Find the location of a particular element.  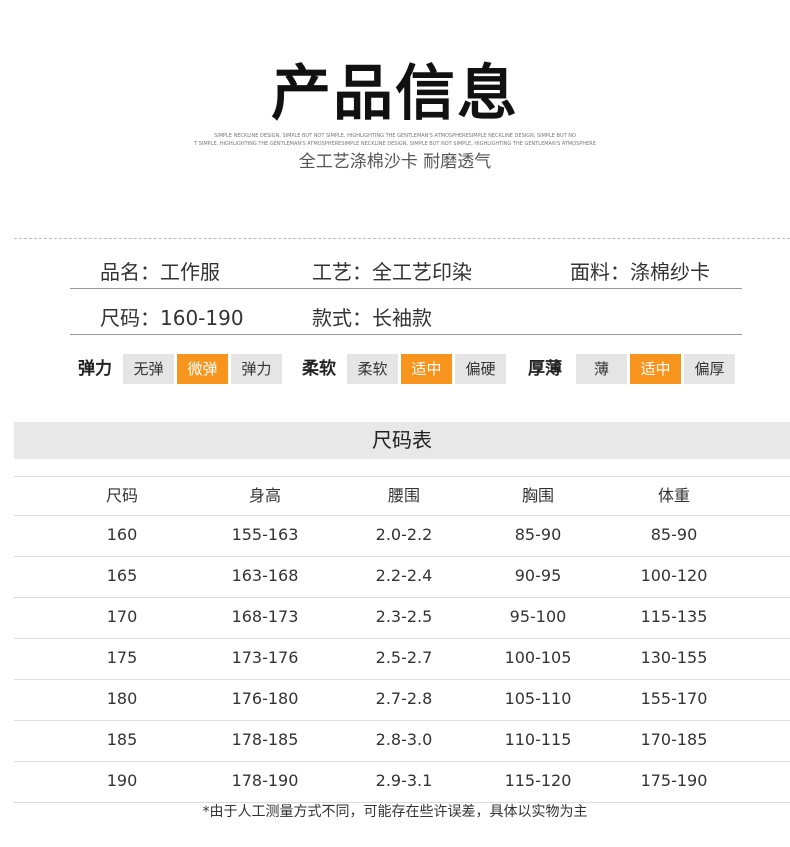

table-row: 165 163-168 2.2-2.4 90-95 100-120 is located at coordinates (402, 576).